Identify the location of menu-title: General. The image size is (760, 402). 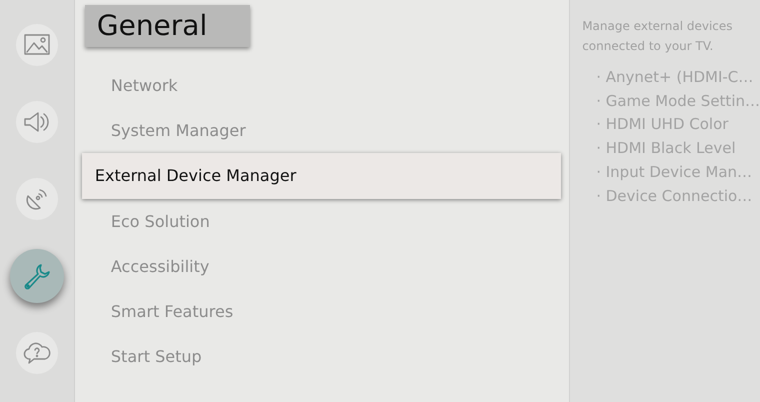
(167, 26).